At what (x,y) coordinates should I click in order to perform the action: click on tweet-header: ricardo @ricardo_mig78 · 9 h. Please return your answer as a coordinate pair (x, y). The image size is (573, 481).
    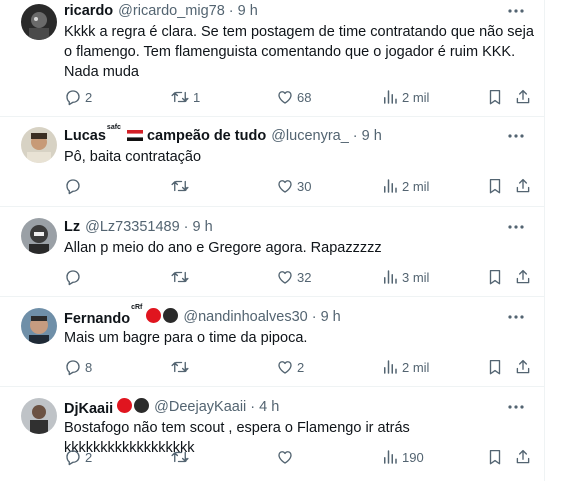
    Looking at the image, I should click on (161, 11).